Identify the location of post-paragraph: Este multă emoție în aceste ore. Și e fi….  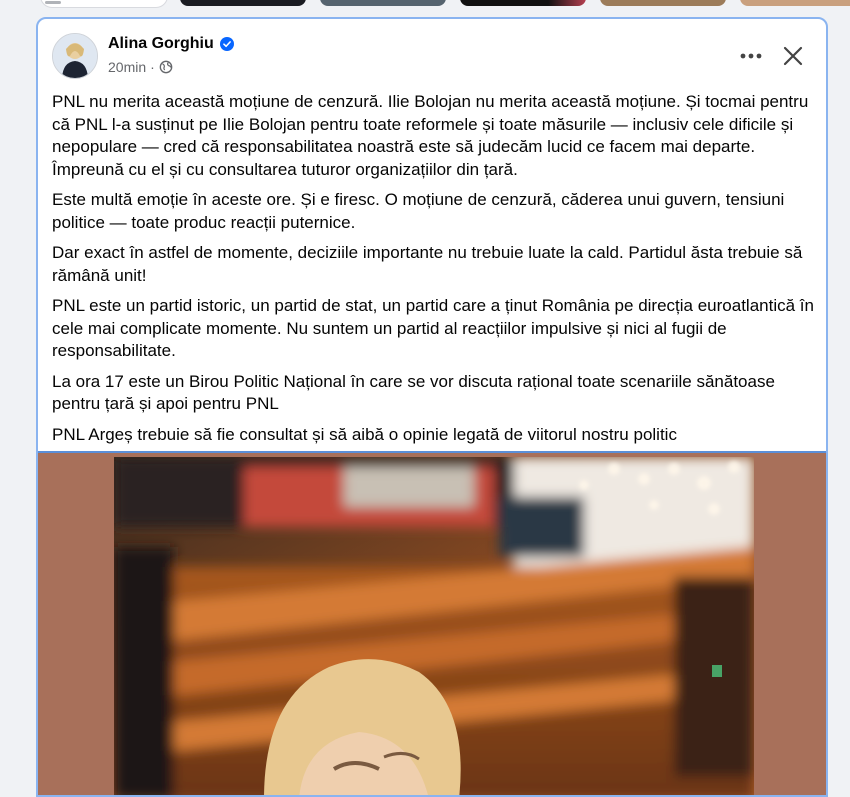
(418, 211).